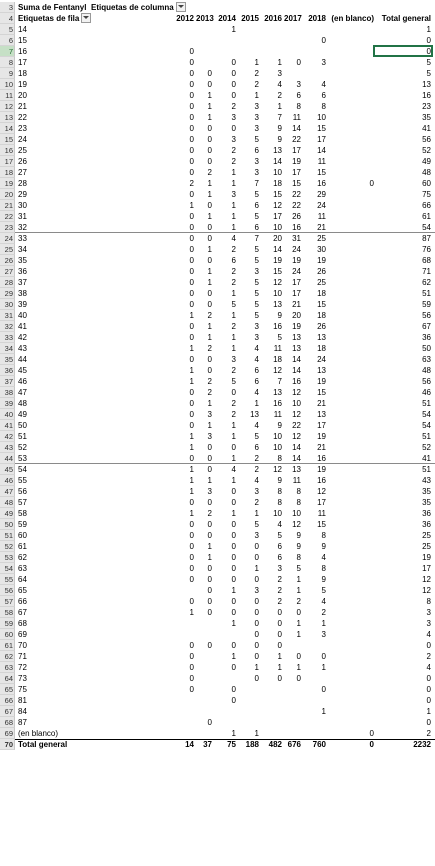 Image resolution: width=435 pixels, height=866 pixels. I want to click on row-number: 45, so click(7, 469).